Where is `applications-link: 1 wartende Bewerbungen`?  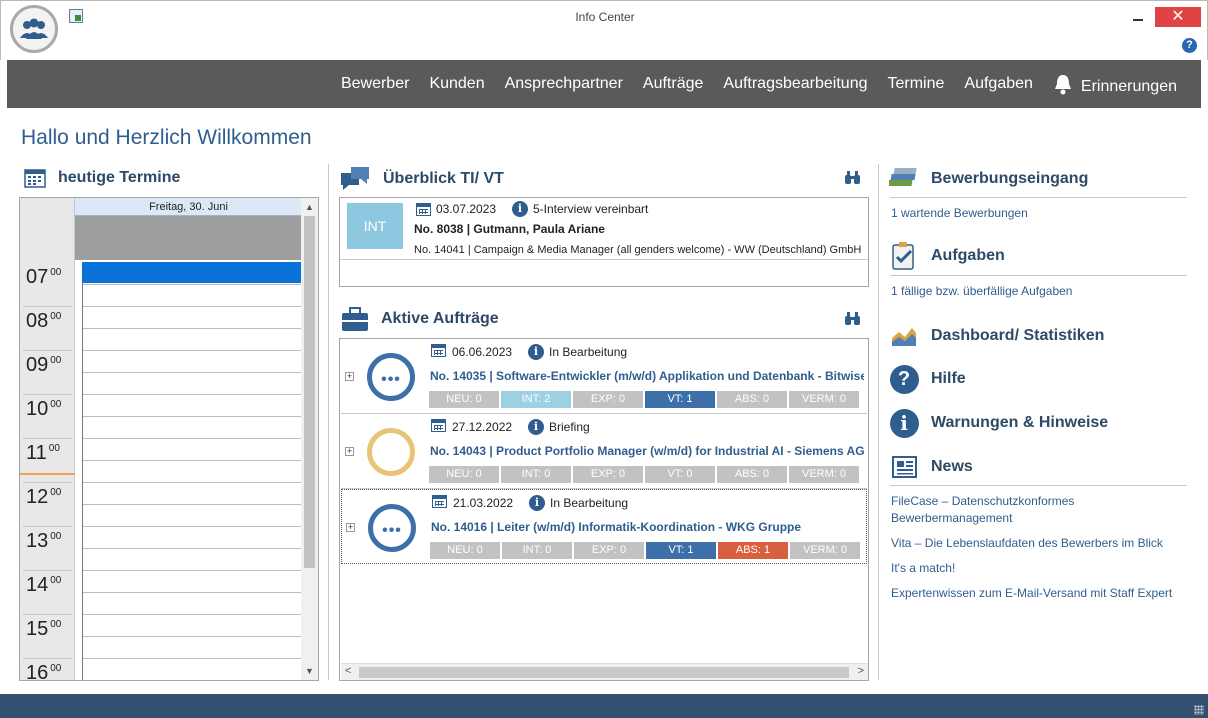
applications-link: 1 wartende Bewerbungen is located at coordinates (1041, 213).